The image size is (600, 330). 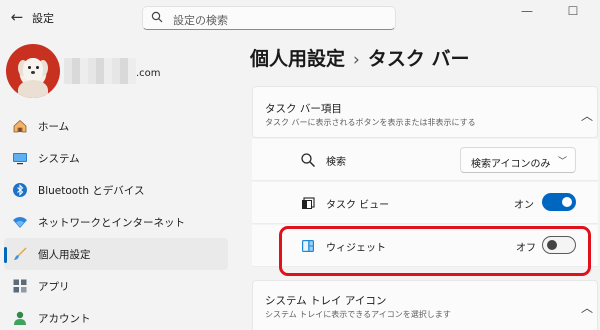 What do you see at coordinates (562, 162) in the screenshot?
I see `chevron-down-icon: ﹀` at bounding box center [562, 162].